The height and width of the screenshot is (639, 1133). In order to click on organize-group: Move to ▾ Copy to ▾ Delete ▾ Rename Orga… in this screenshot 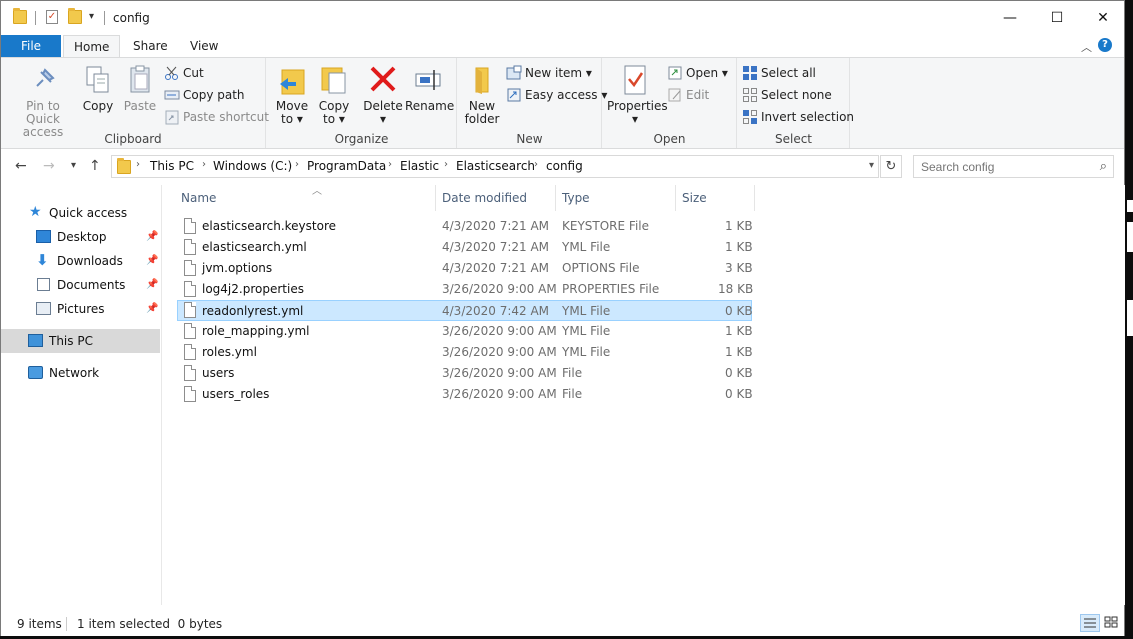, I will do `click(362, 103)`.